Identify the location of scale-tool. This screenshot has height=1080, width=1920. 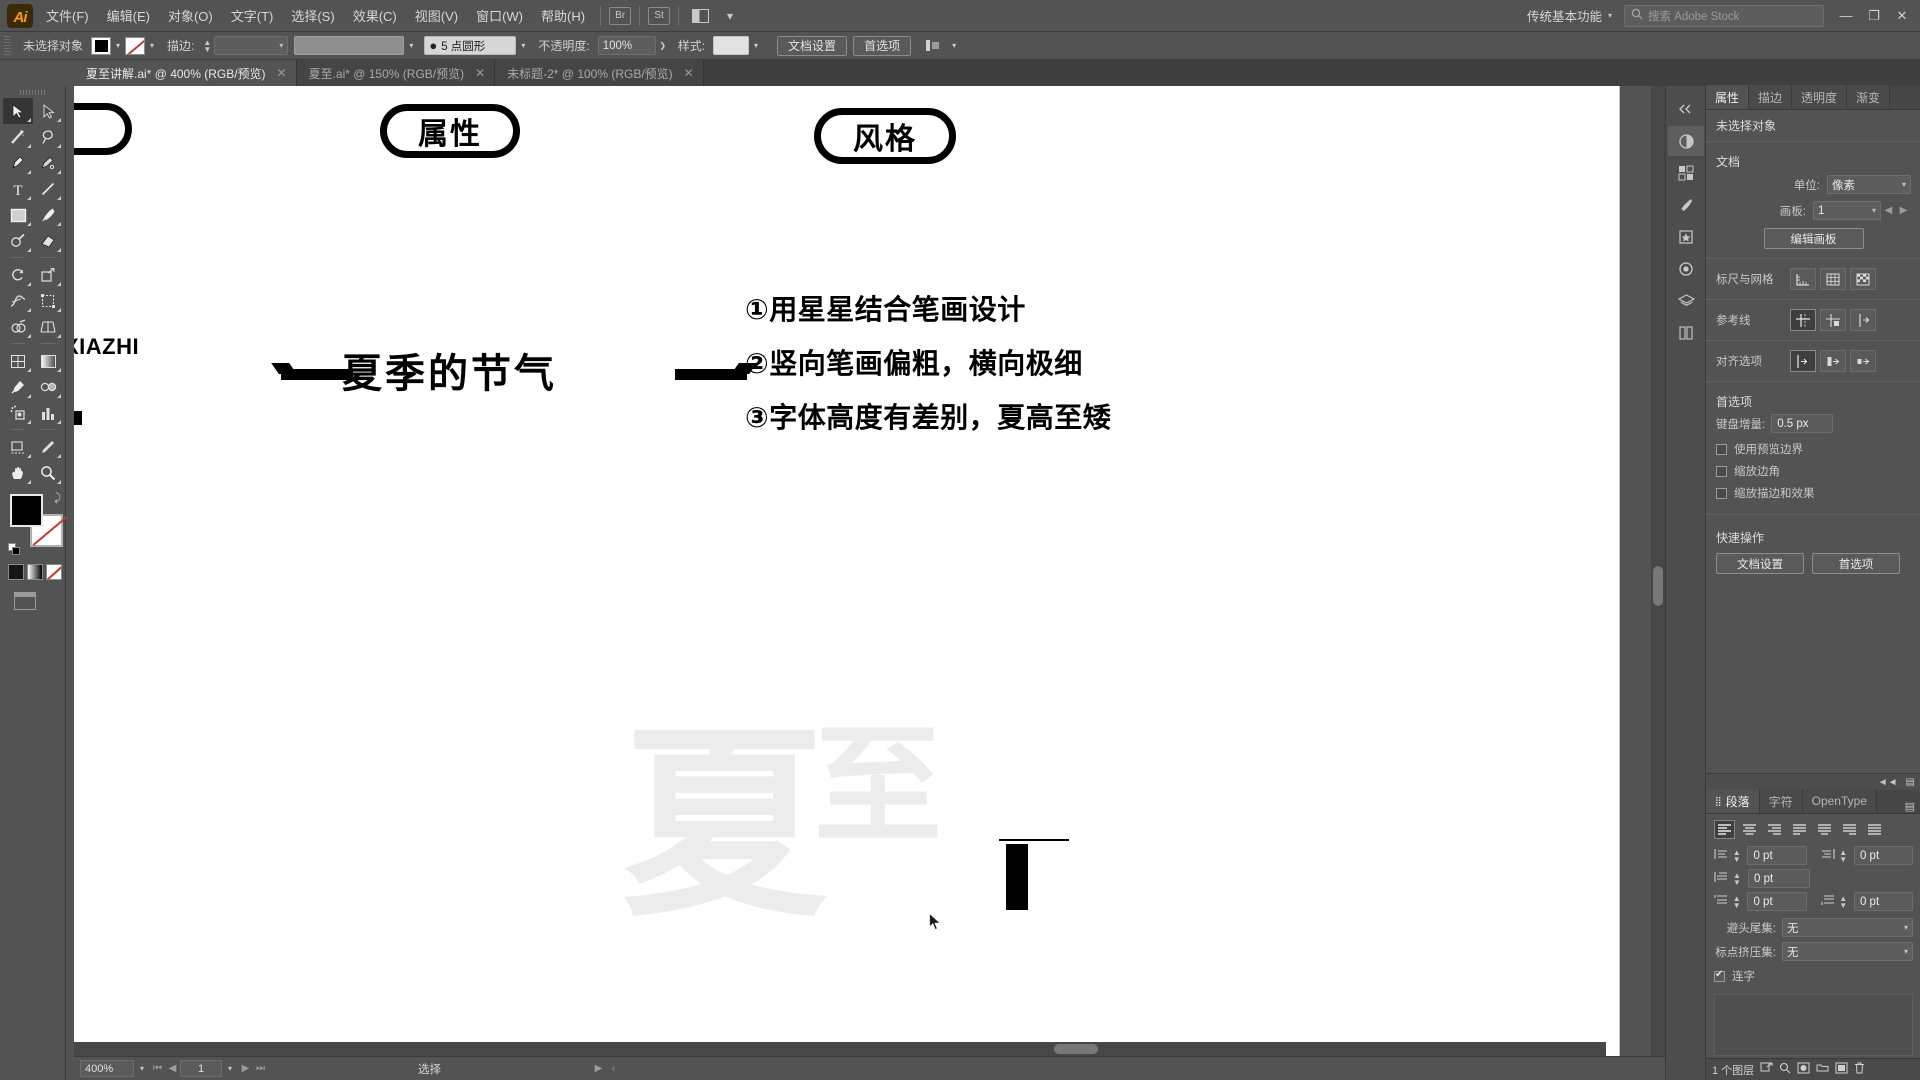
(48, 275).